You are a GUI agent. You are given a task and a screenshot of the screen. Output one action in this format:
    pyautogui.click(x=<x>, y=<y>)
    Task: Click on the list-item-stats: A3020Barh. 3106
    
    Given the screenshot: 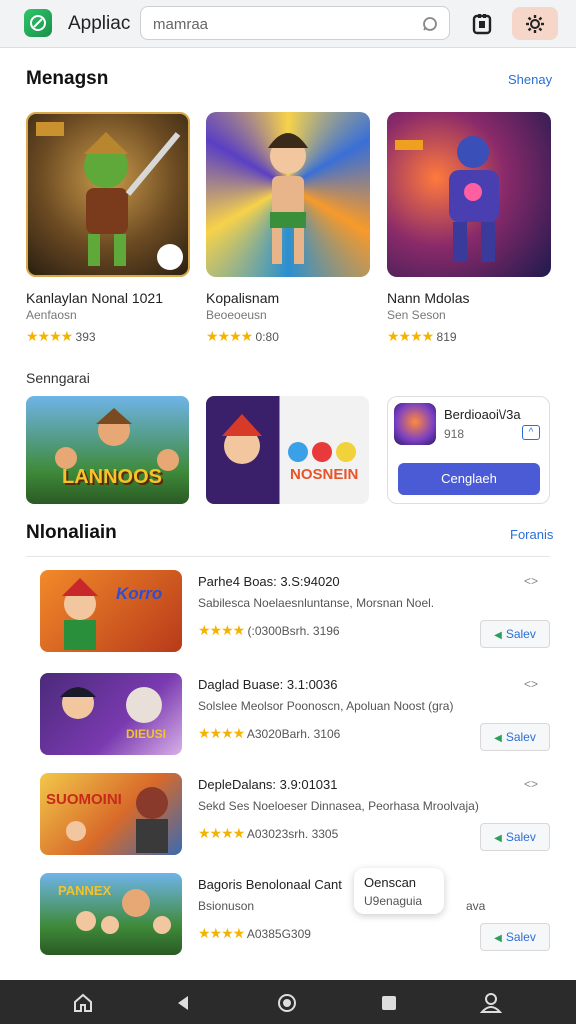 What is the action you would take?
    pyautogui.click(x=293, y=734)
    